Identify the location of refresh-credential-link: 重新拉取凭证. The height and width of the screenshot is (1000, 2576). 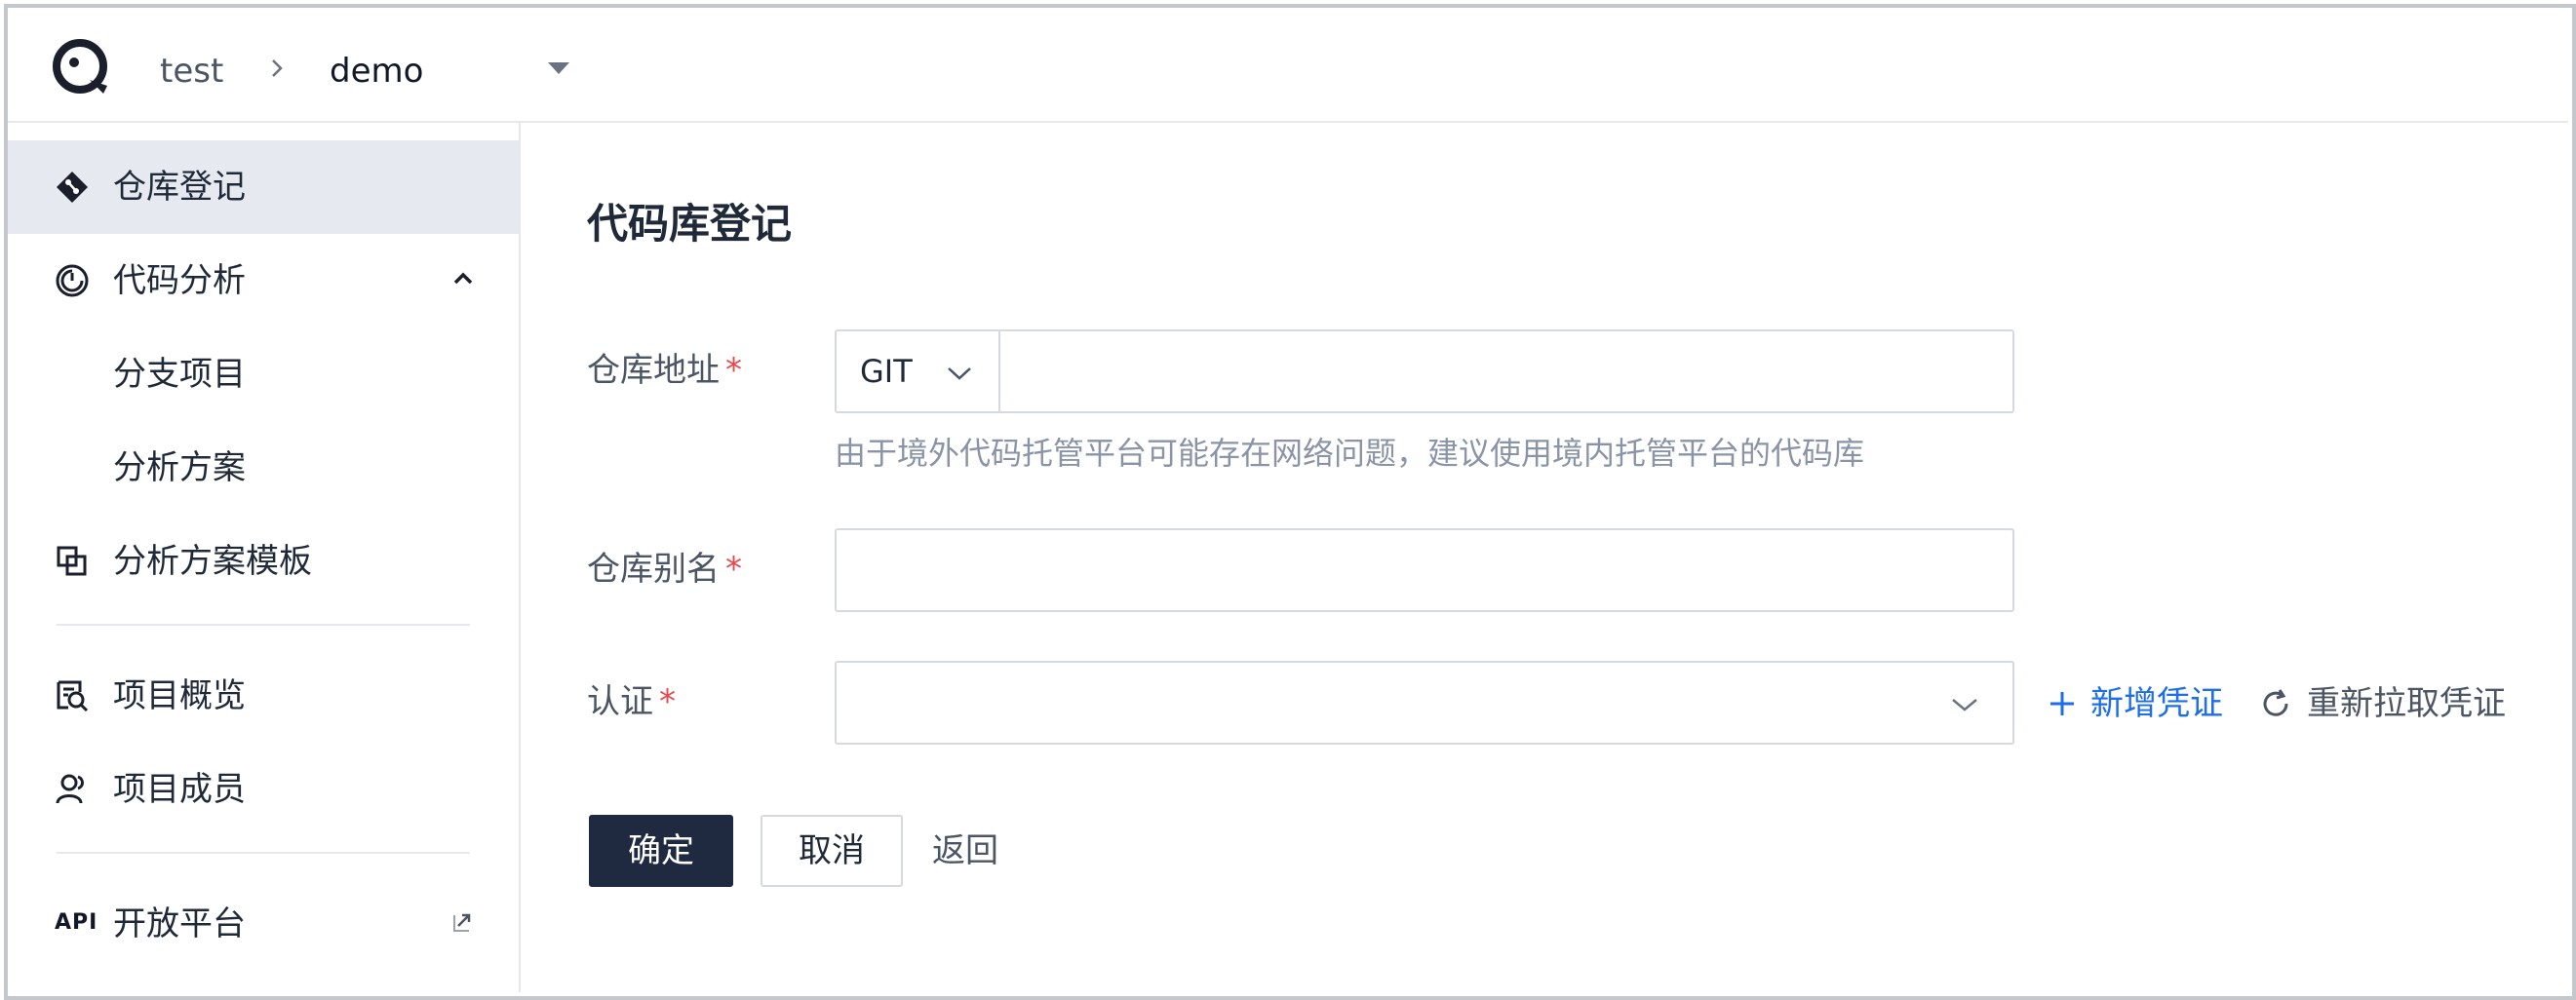
(2383, 703).